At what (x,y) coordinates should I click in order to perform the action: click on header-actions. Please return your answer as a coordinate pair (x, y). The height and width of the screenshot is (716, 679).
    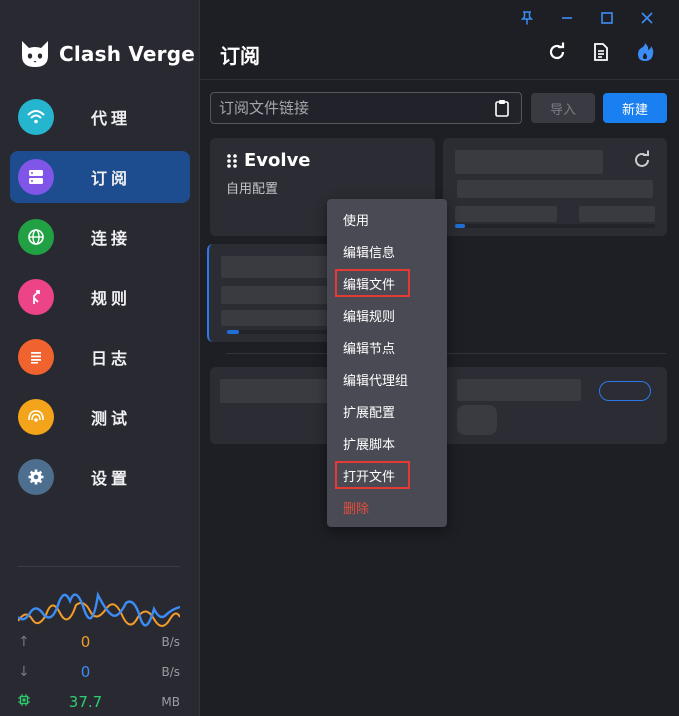
    Looking at the image, I should click on (601, 52).